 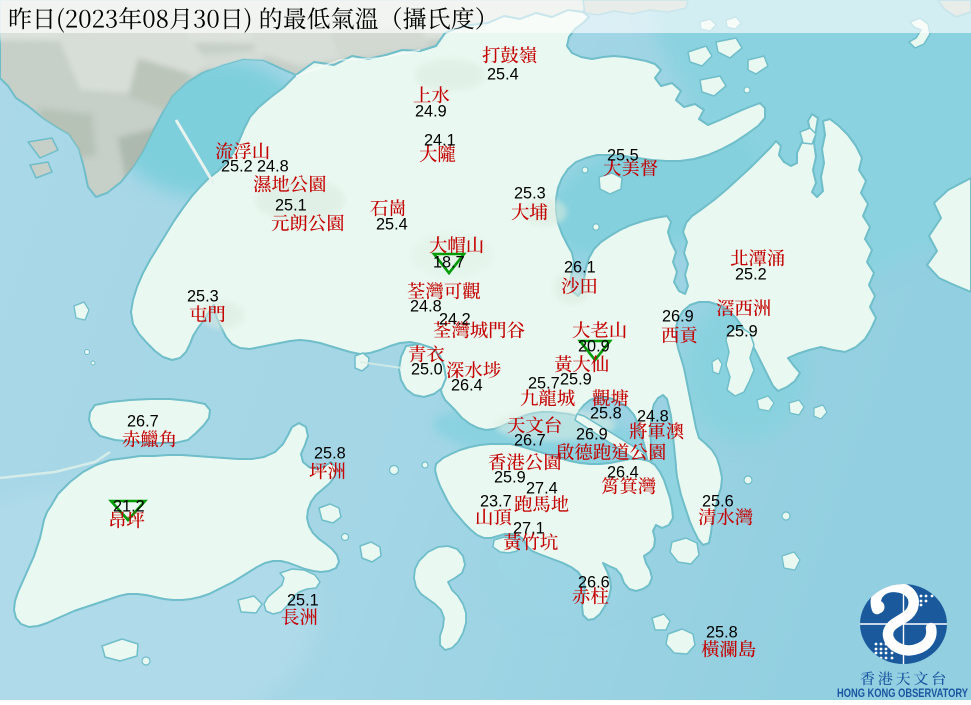 What do you see at coordinates (542, 489) in the screenshot?
I see `svg-text: 27.4` at bounding box center [542, 489].